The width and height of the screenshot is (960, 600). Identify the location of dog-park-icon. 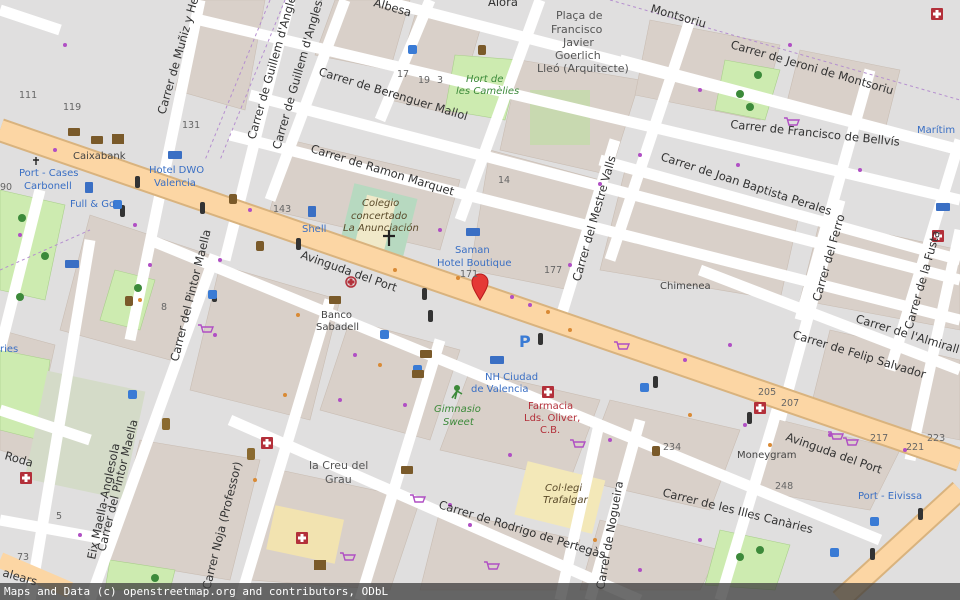
(20, 297).